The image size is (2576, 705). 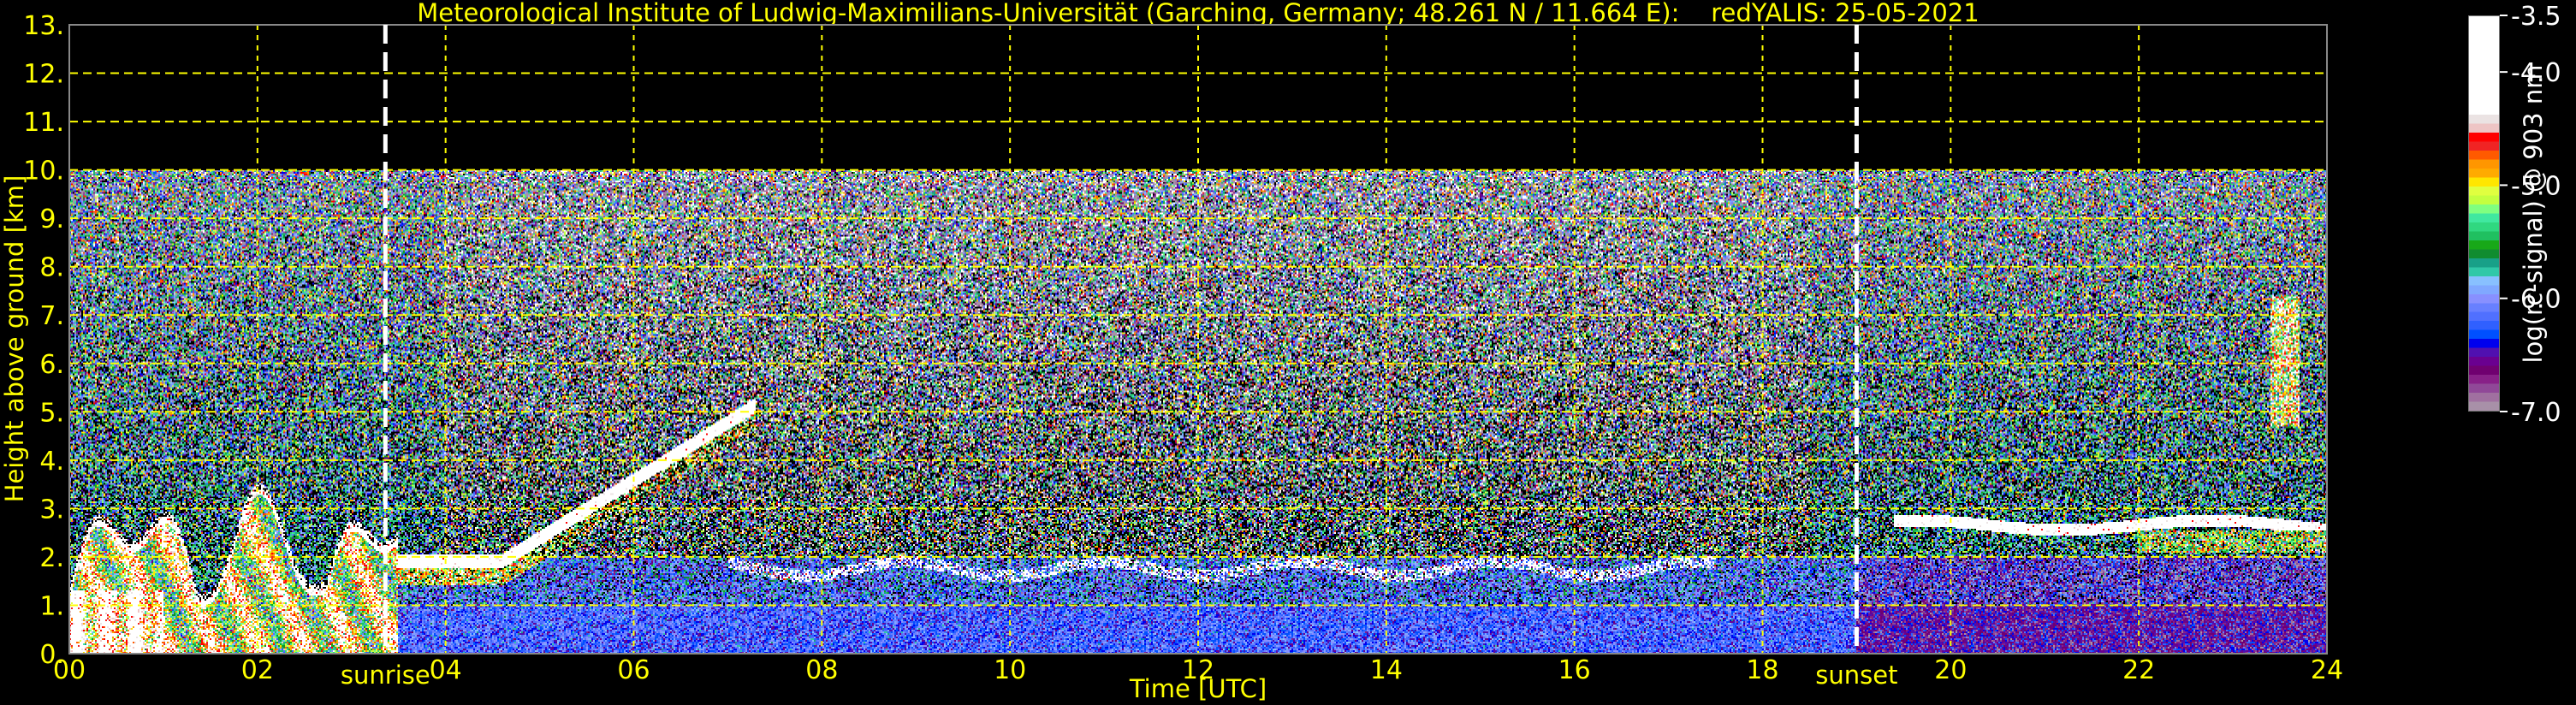 I want to click on sunset-label: sunset, so click(x=1856, y=675).